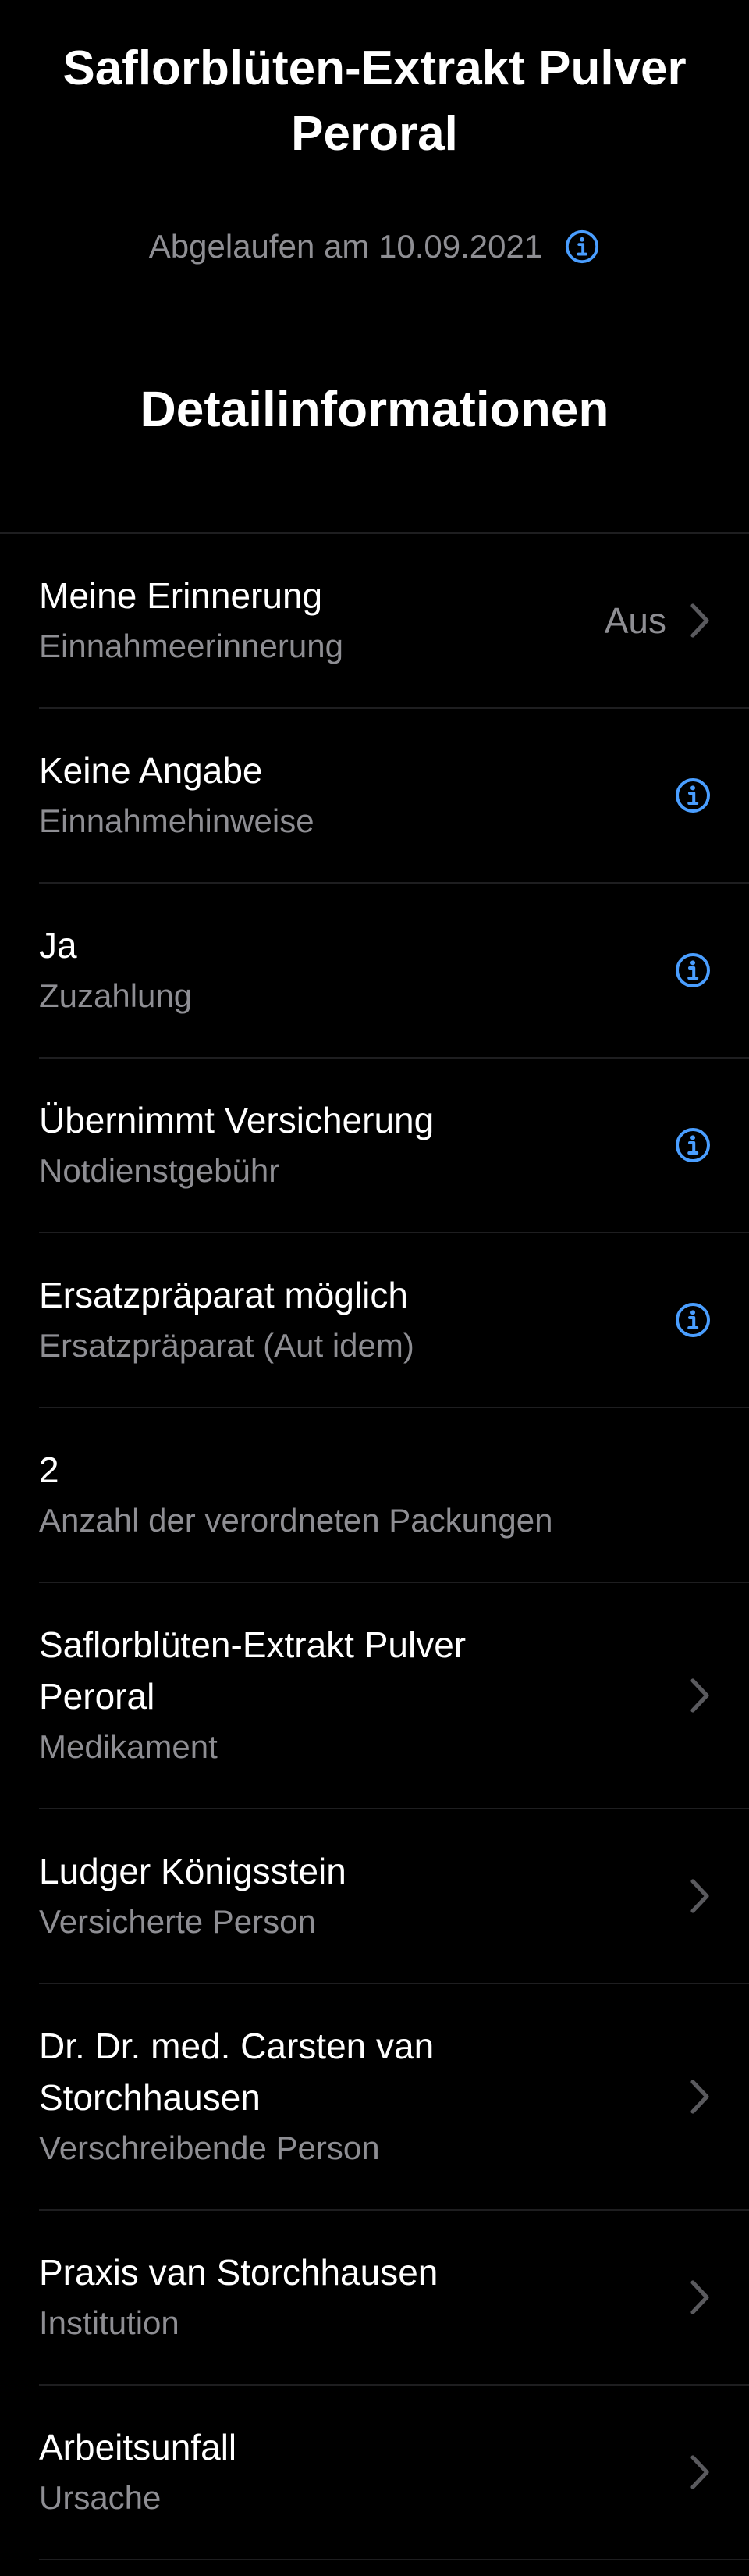  I want to click on list-item-cause: Arbeitsunfall Ursache, so click(394, 2473).